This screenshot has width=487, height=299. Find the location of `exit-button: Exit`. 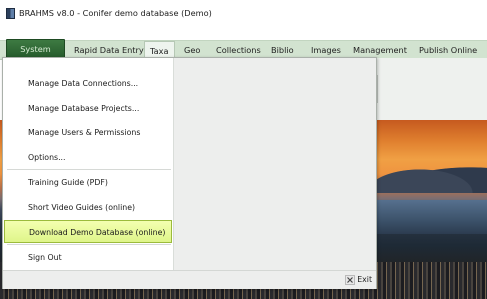

exit-button: Exit is located at coordinates (358, 280).